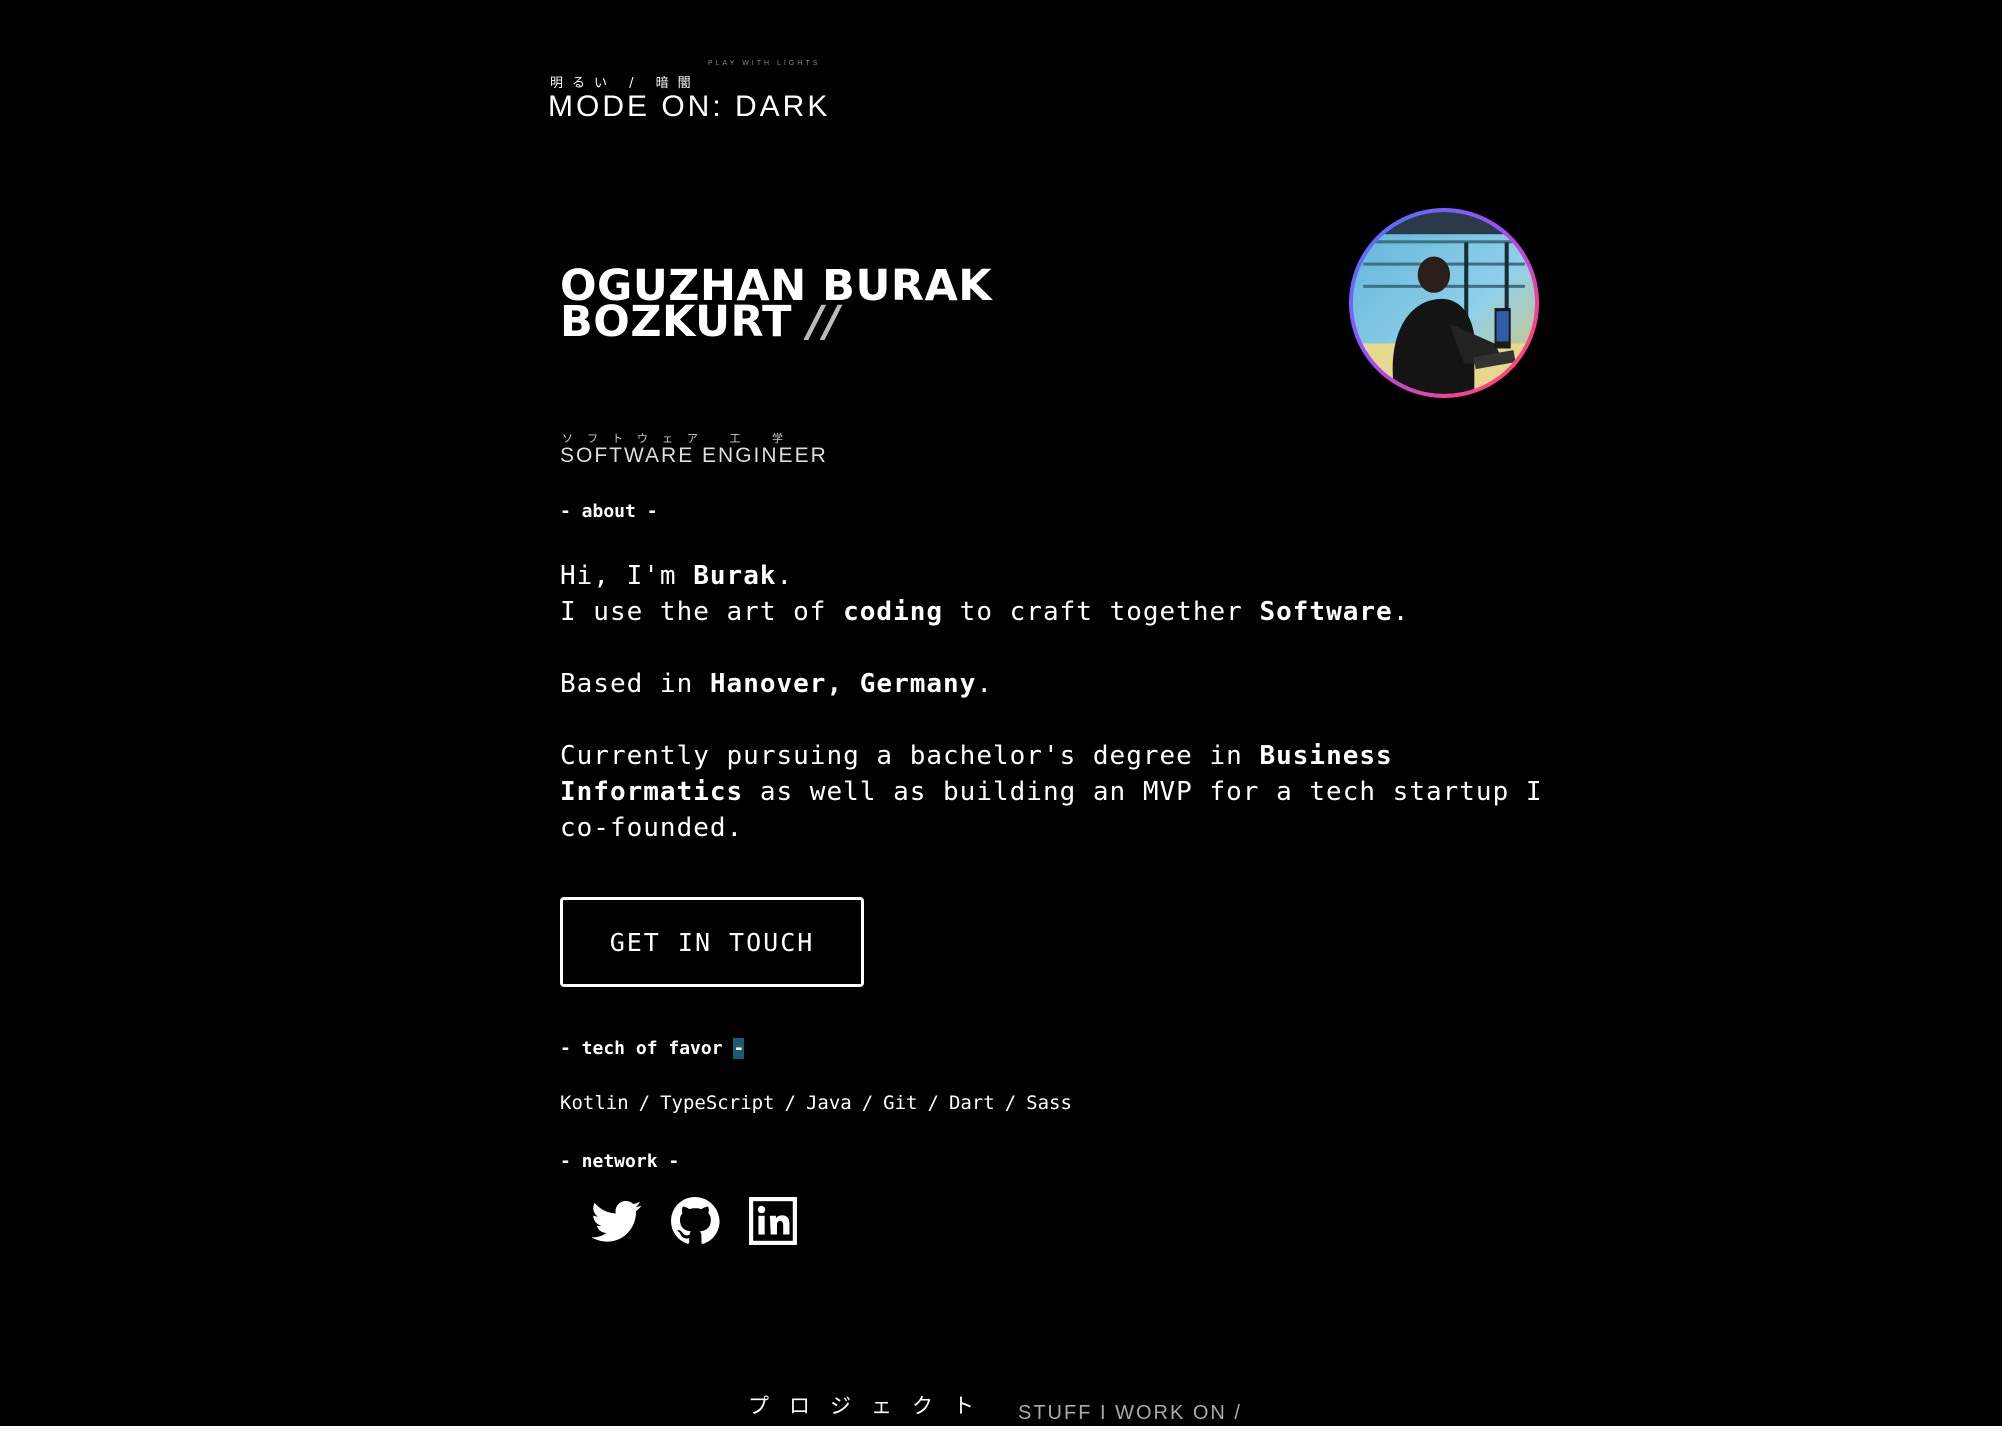 The height and width of the screenshot is (1440, 2002). I want to click on linkedin-icon-glyph, so click(773, 1221).